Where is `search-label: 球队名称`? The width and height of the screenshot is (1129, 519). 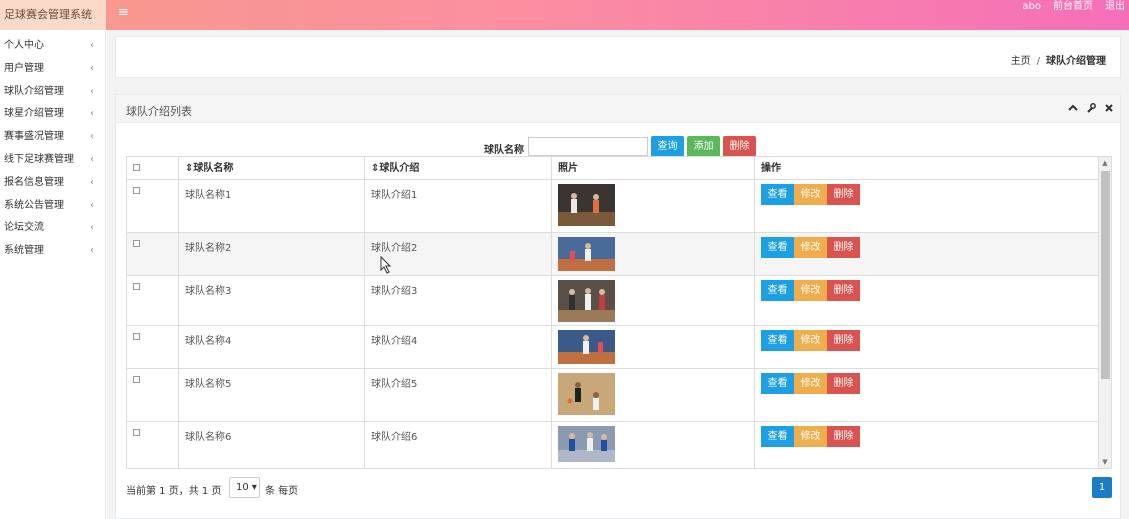
search-label: 球队名称 is located at coordinates (504, 150).